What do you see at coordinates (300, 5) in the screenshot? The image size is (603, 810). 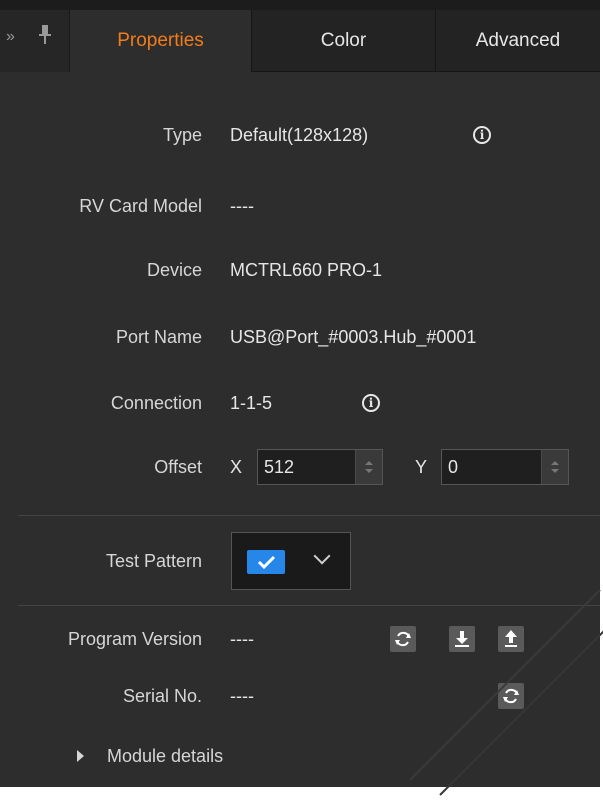 I see `panel-top-border` at bounding box center [300, 5].